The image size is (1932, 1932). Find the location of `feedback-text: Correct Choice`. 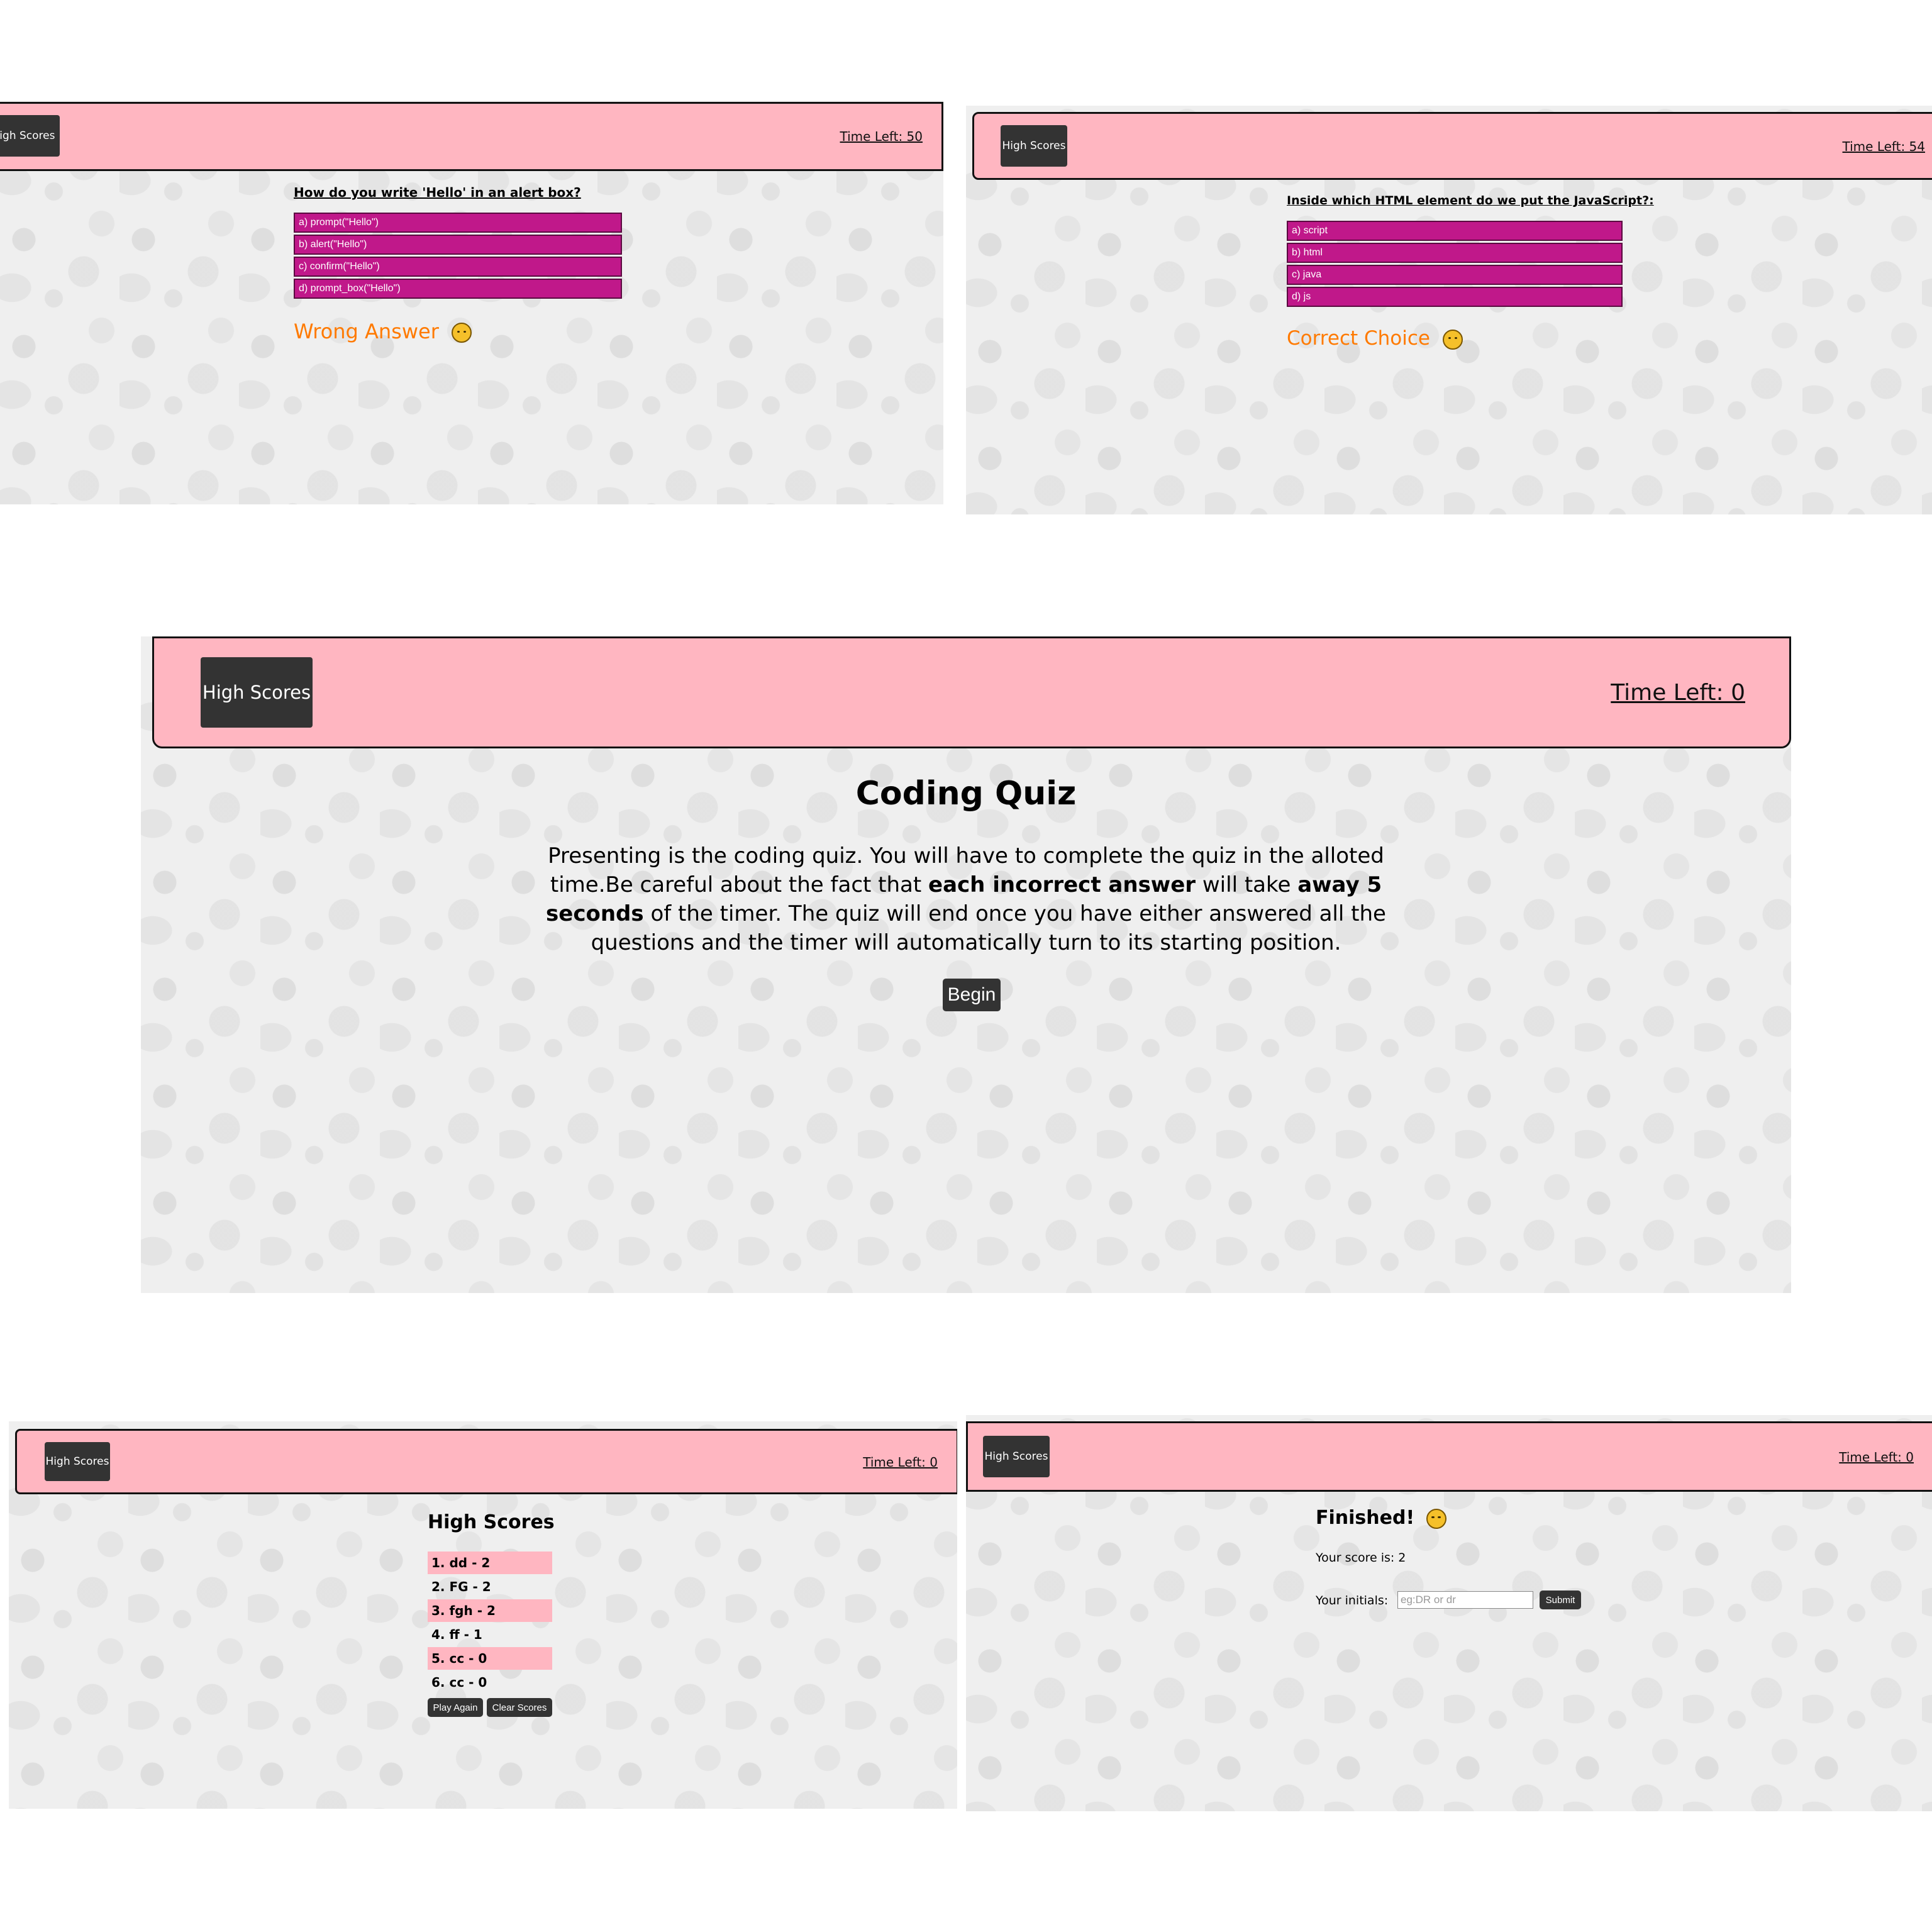

feedback-text: Correct Choice is located at coordinates (1358, 338).